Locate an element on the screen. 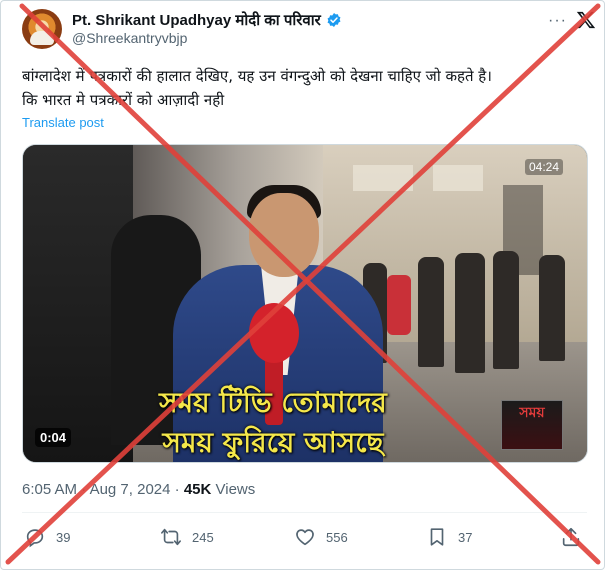  translate-post-link: Translate post is located at coordinates (63, 122).